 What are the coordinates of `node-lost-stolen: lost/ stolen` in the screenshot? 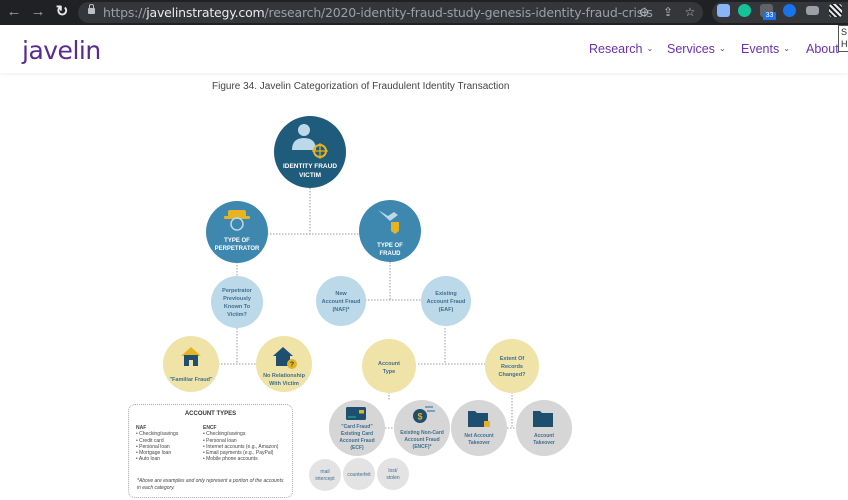 It's located at (393, 474).